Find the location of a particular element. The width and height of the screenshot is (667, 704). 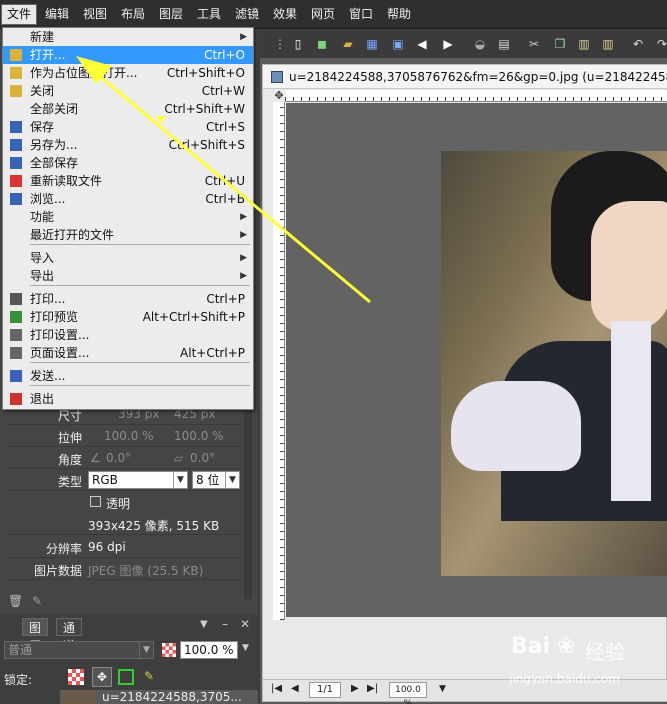

arrow-head-icon is located at coordinates (94, 70).